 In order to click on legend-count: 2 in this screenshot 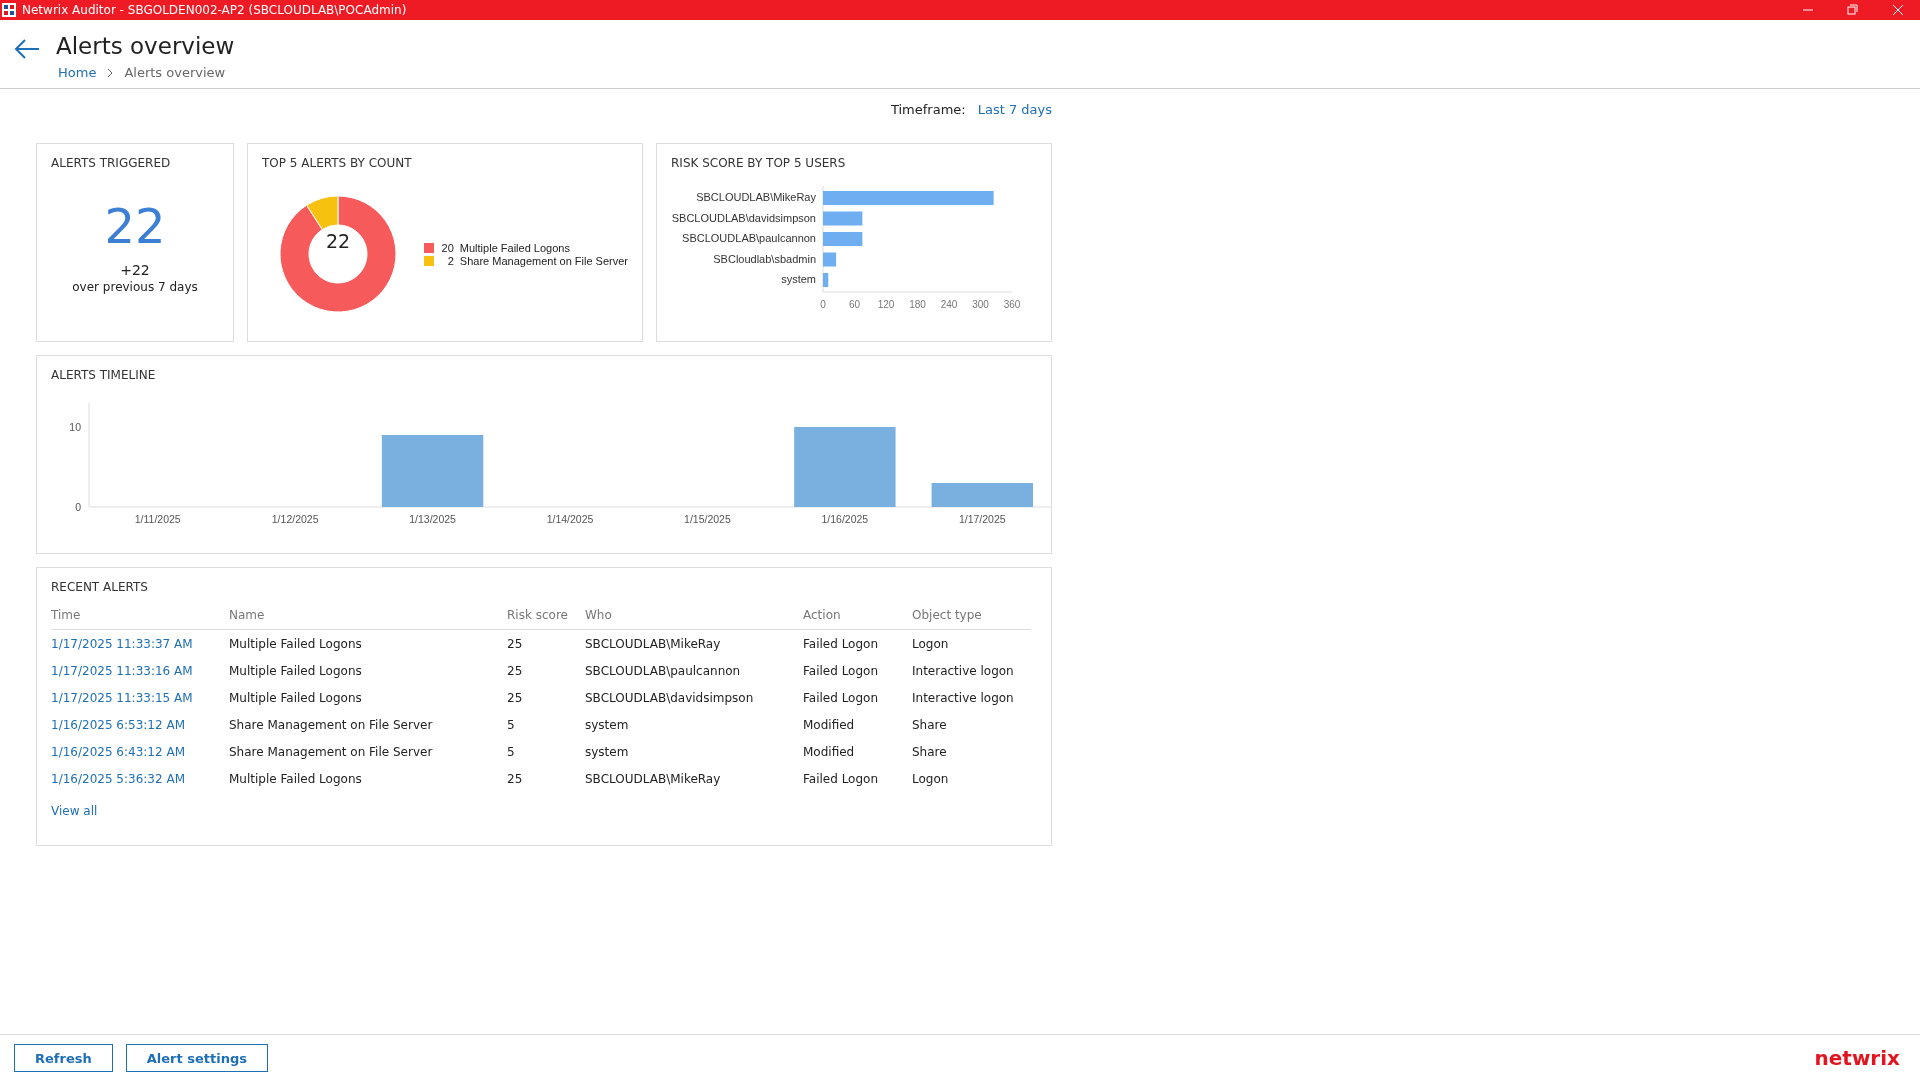, I will do `click(450, 260)`.